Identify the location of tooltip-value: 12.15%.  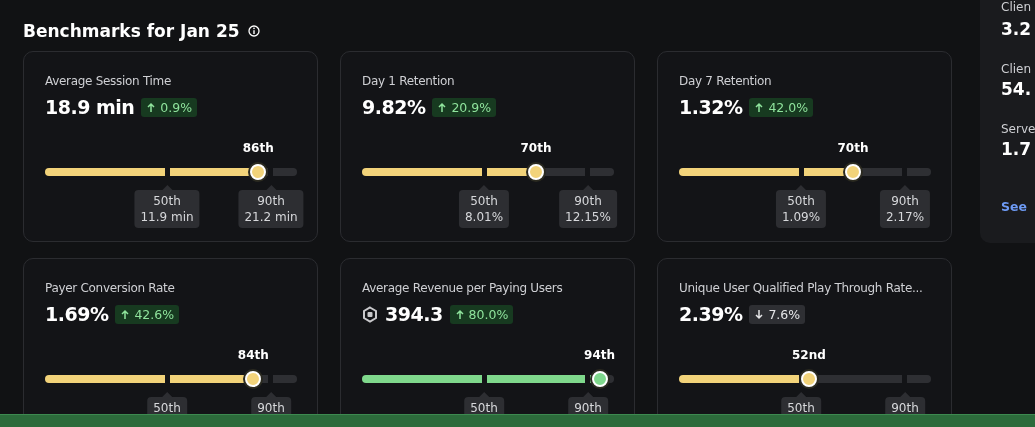
(588, 217).